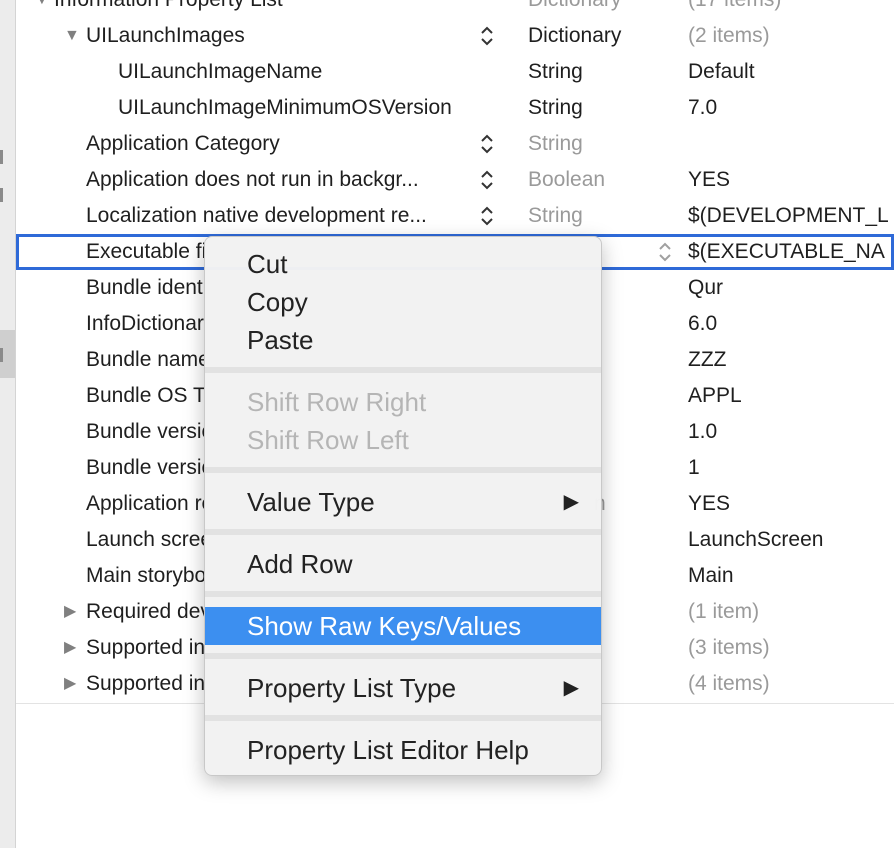 This screenshot has width=894, height=848. Describe the element at coordinates (337, 402) in the screenshot. I see `menu-item-shift-row-right: Shift Row Right` at that location.